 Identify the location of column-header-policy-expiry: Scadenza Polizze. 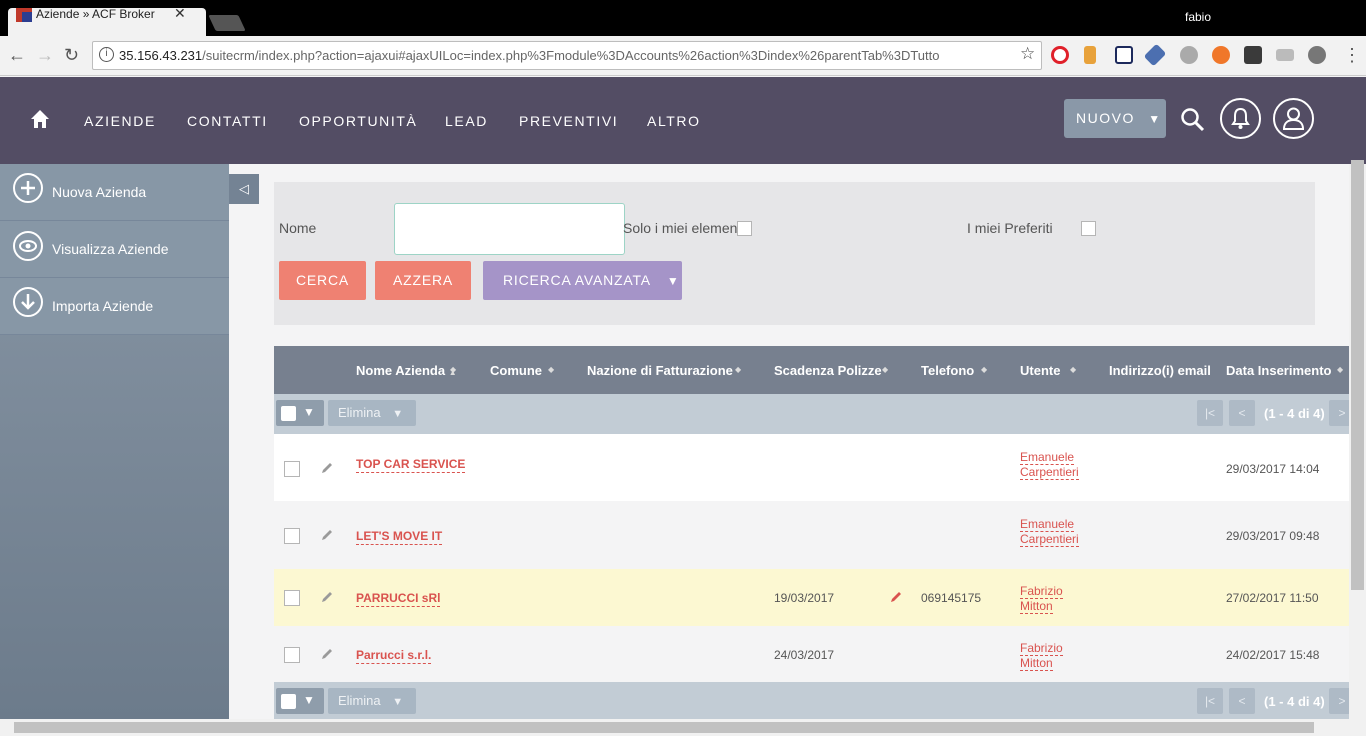
(828, 370).